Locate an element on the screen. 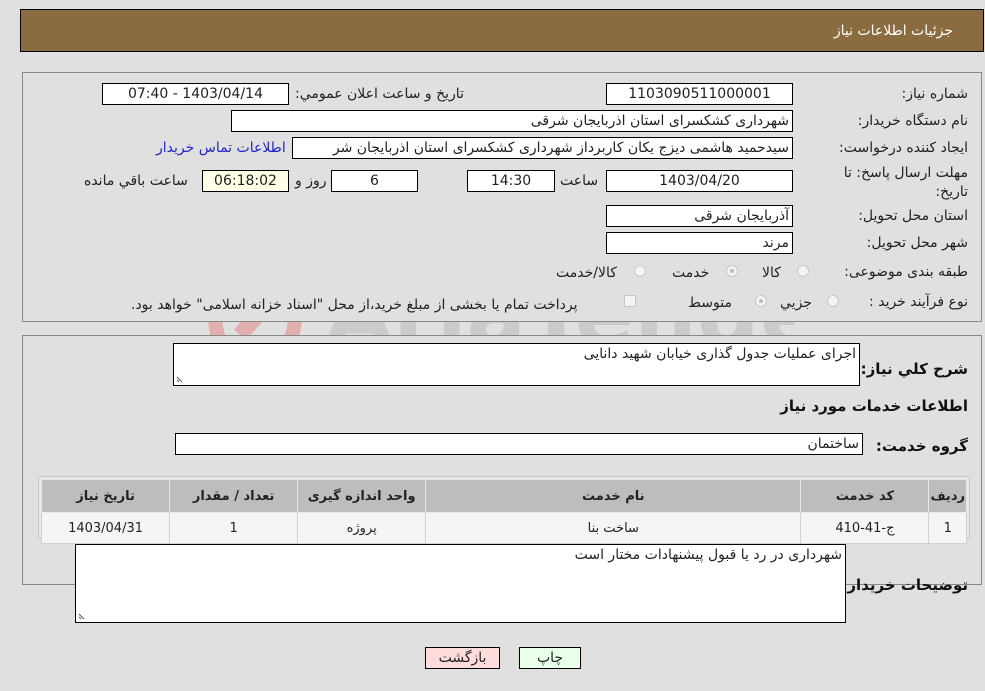 This screenshot has width=985, height=691. buyer-contact-link: اطلاعات تماس خريدار is located at coordinates (221, 148).